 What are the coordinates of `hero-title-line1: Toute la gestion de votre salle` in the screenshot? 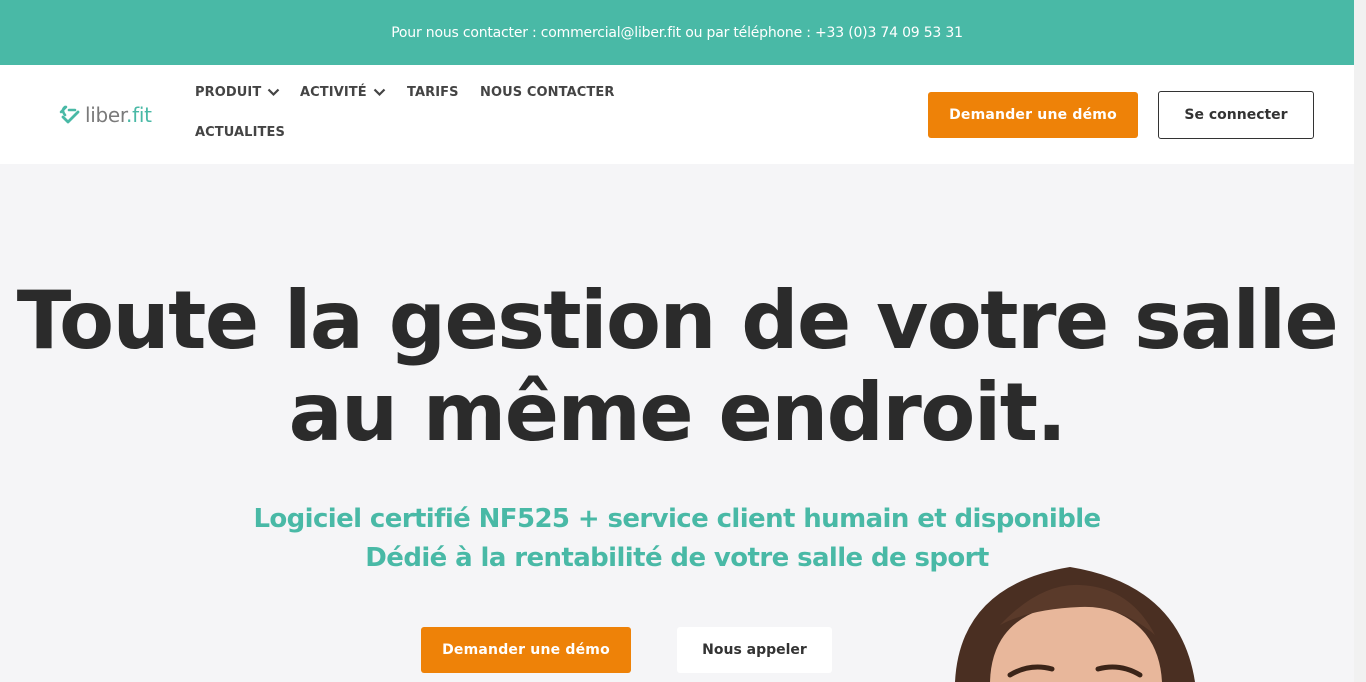 It's located at (677, 320).